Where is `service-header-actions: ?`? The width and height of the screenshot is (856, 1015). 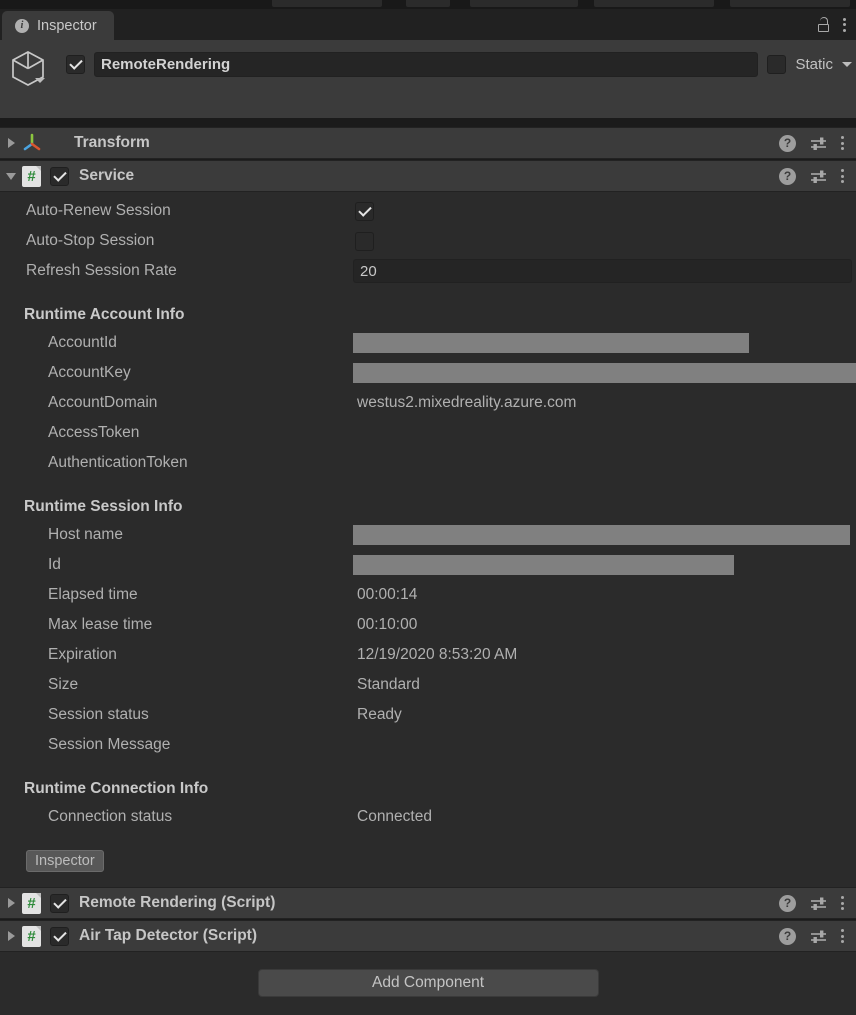 service-header-actions: ? is located at coordinates (817, 176).